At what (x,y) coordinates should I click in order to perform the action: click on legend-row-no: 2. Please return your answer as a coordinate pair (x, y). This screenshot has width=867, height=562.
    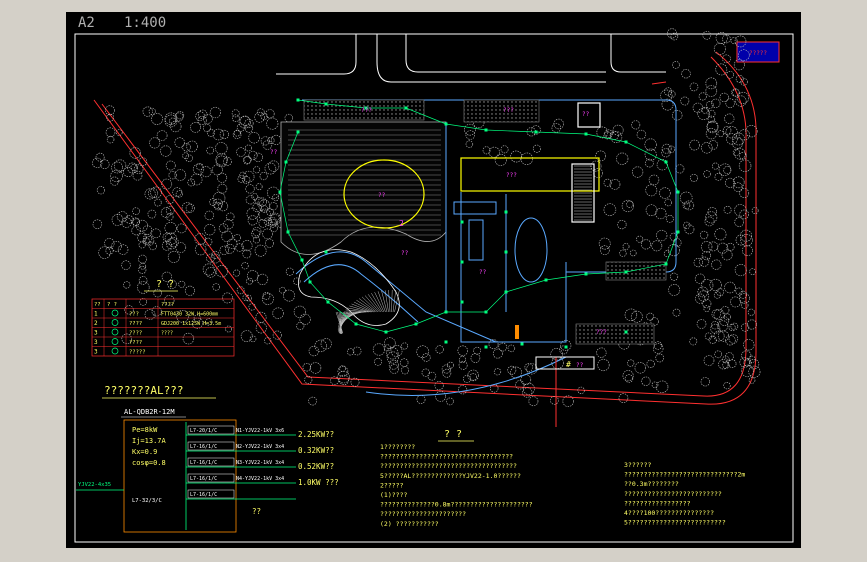
    Looking at the image, I should click on (96, 323).